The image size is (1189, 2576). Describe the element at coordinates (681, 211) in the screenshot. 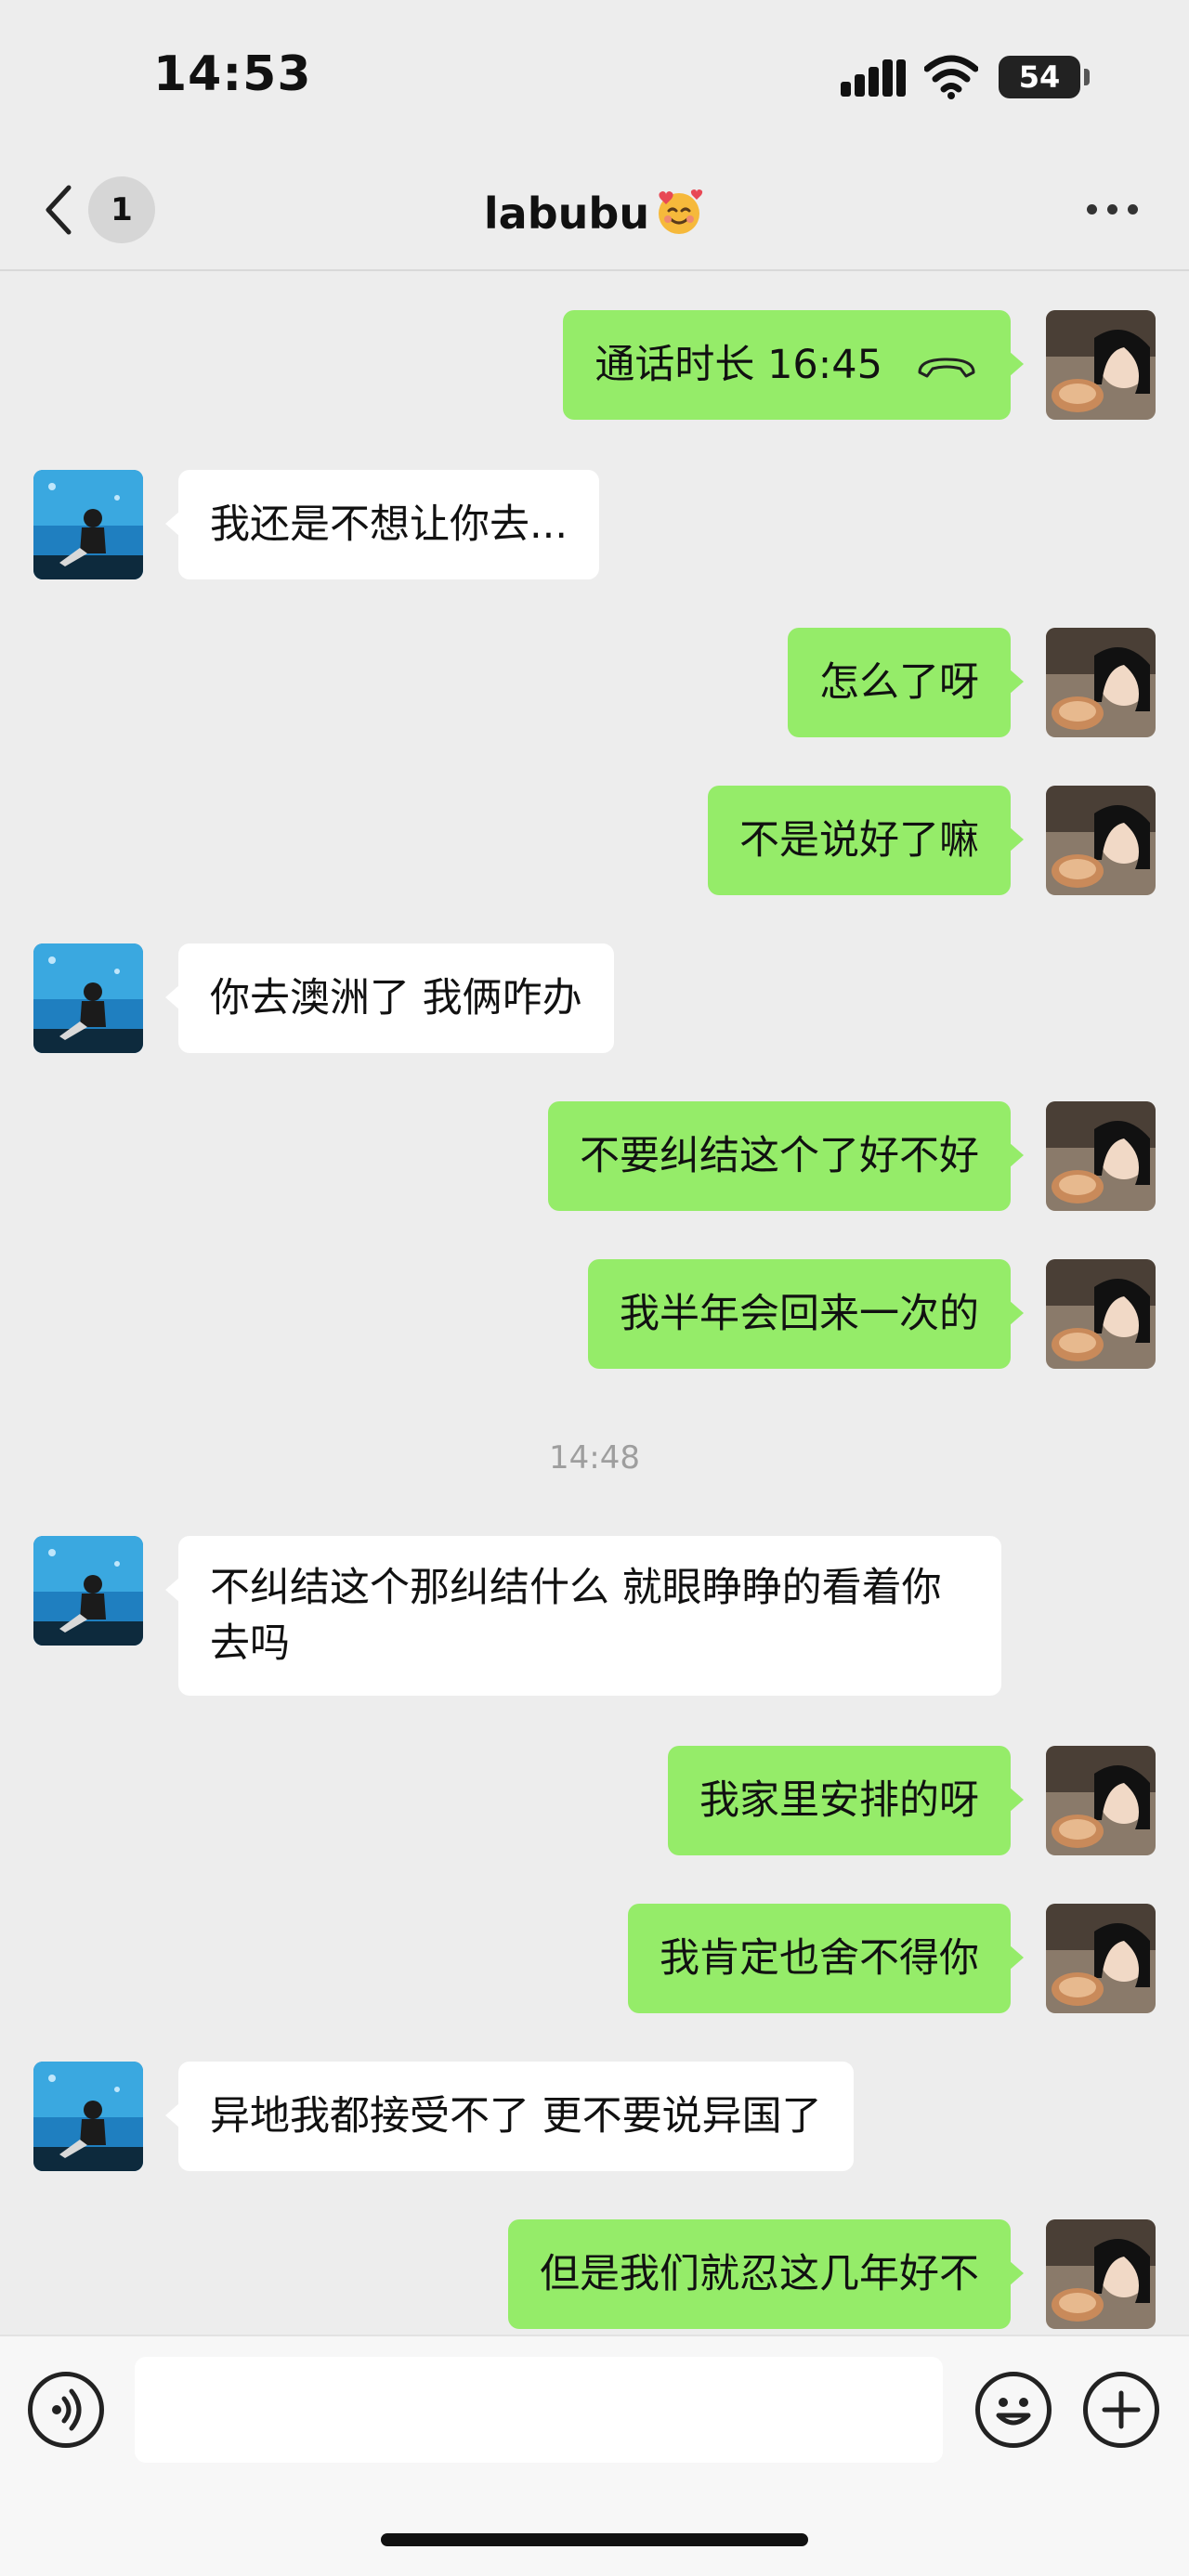

I see `smiling-face-with-hearts-icon` at that location.